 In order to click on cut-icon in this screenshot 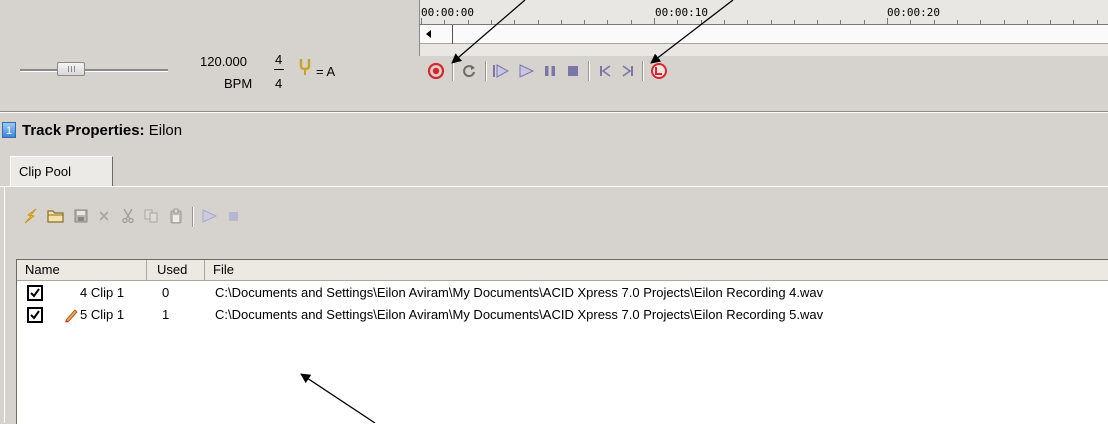, I will do `click(128, 216)`.